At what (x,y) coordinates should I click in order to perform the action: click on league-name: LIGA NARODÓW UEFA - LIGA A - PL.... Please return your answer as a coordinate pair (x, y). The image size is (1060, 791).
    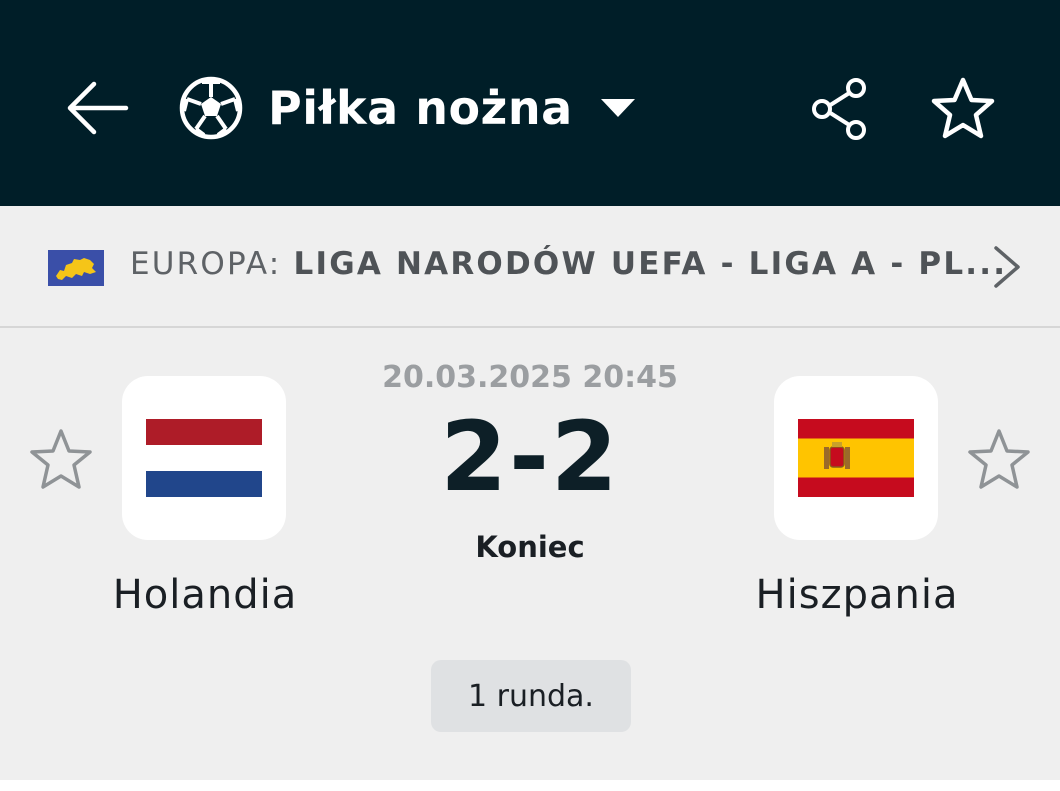
    Looking at the image, I should click on (650, 264).